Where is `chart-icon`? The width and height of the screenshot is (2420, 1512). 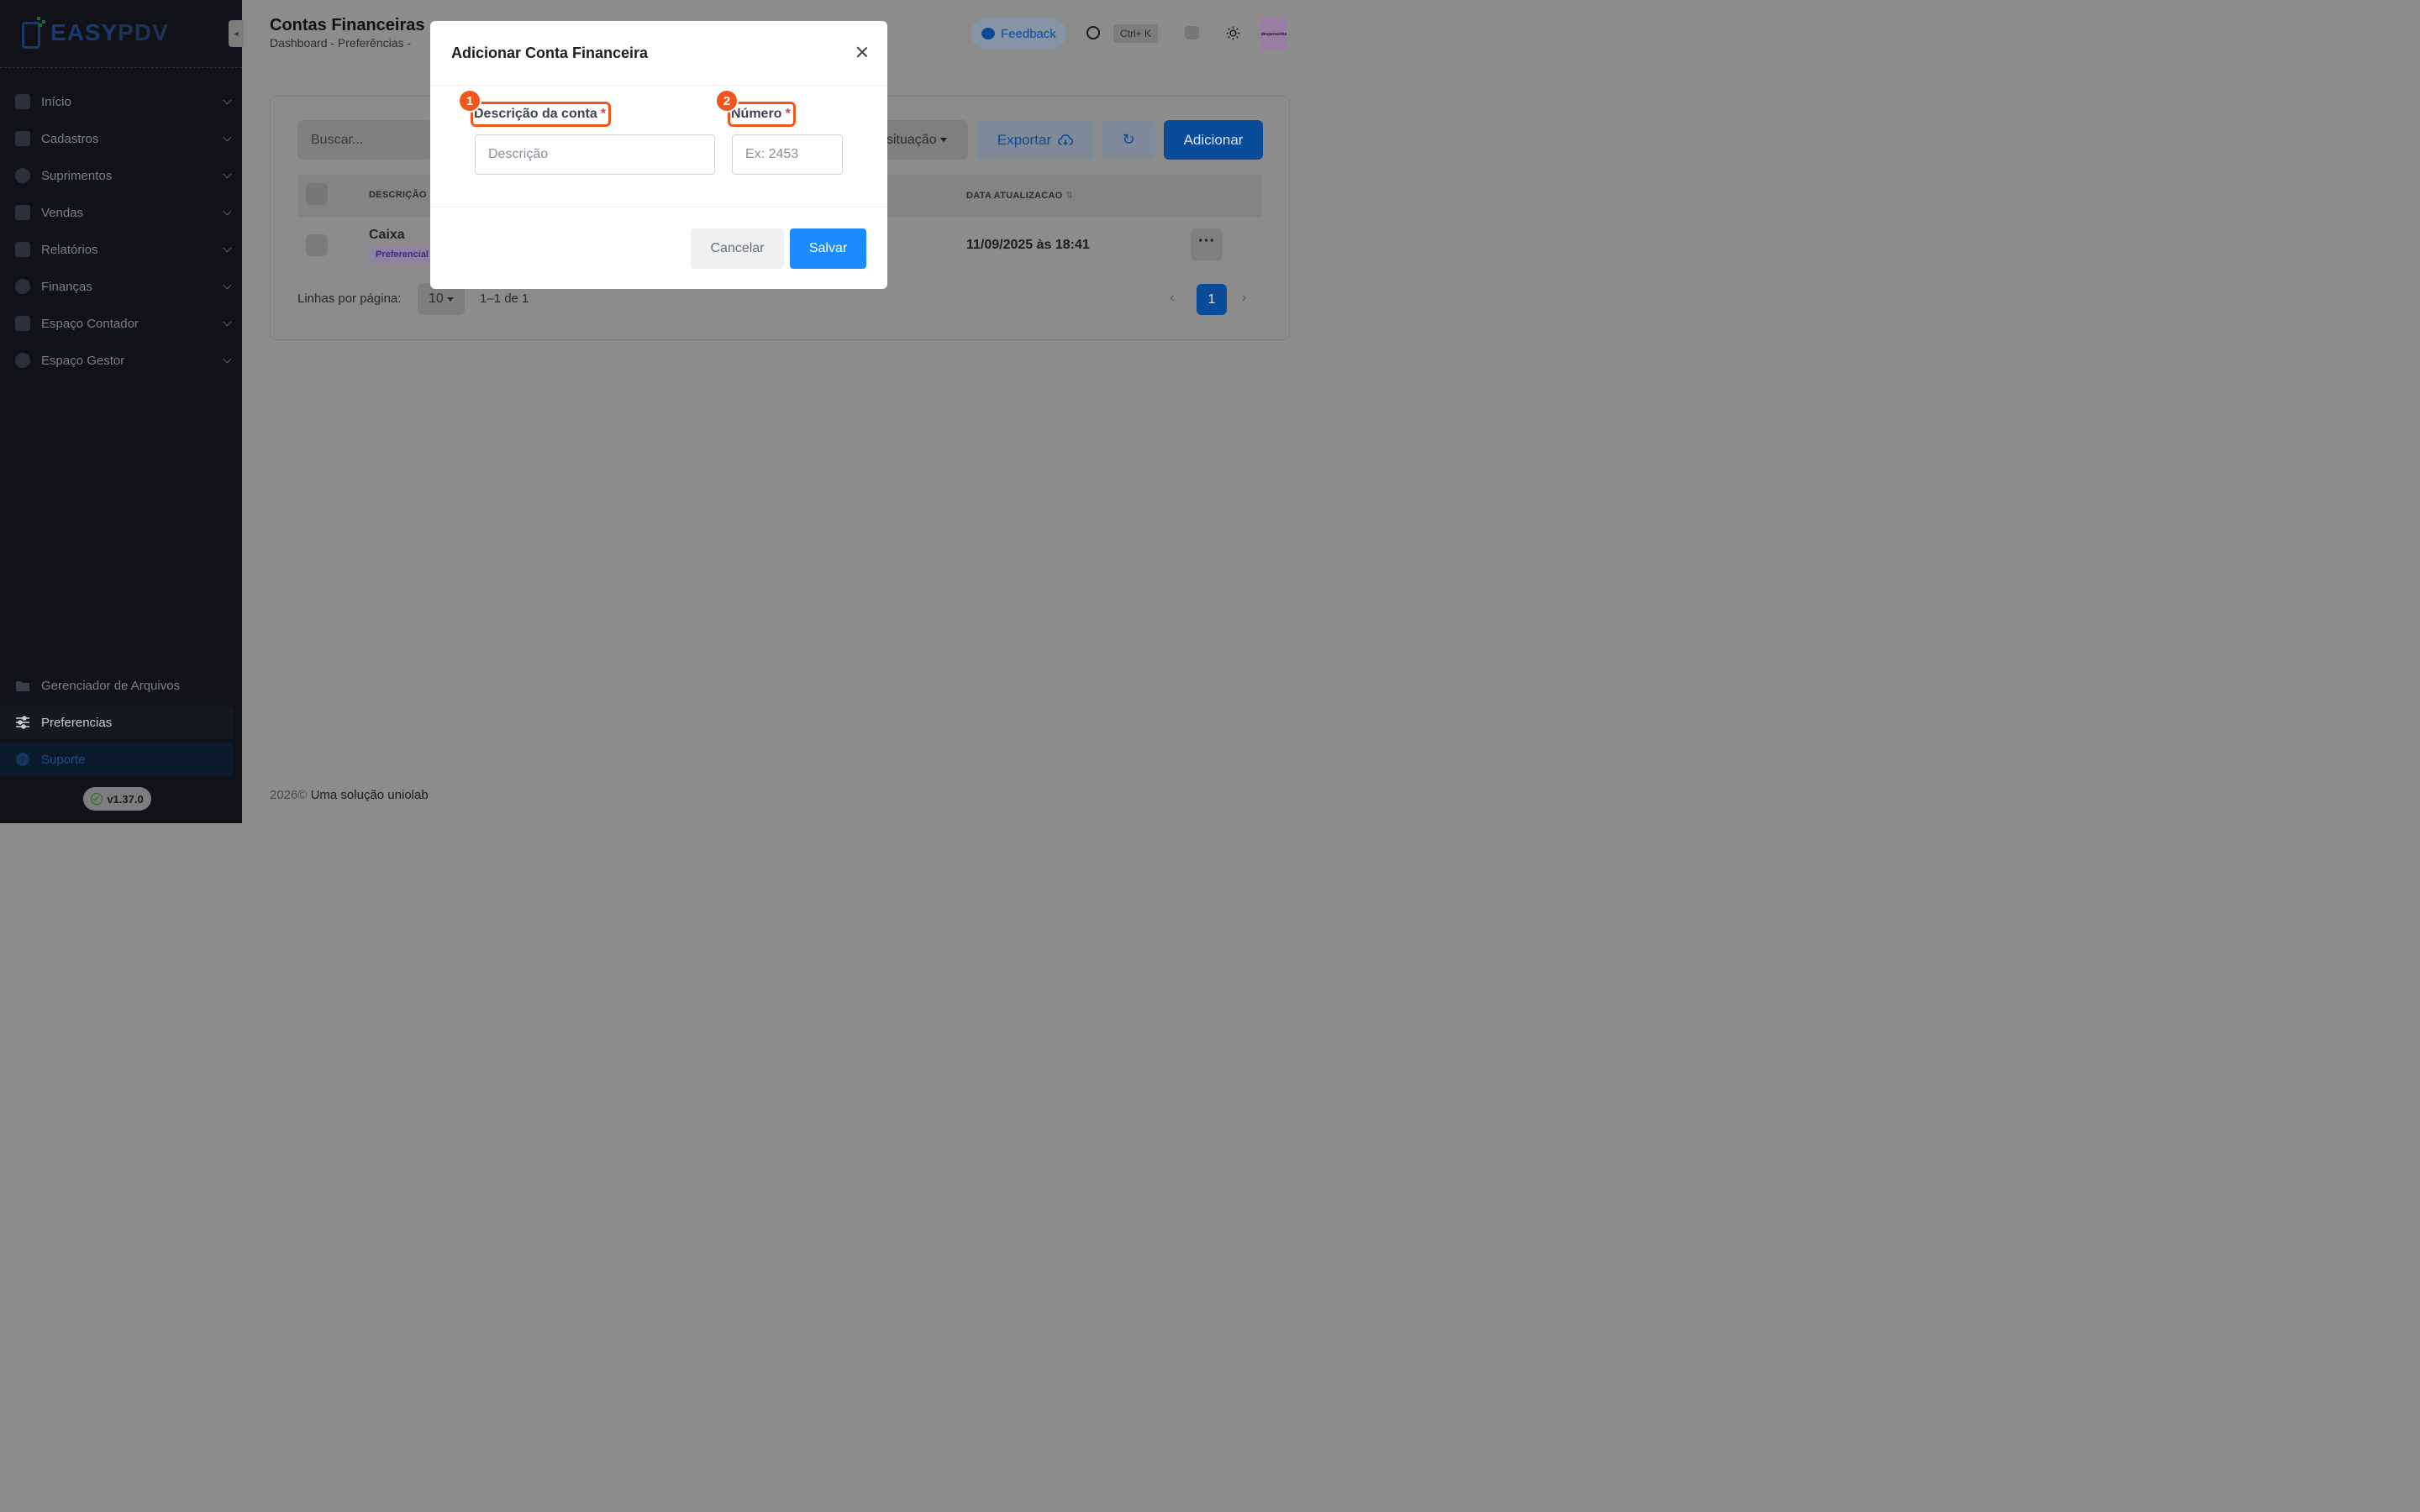 chart-icon is located at coordinates (22, 249).